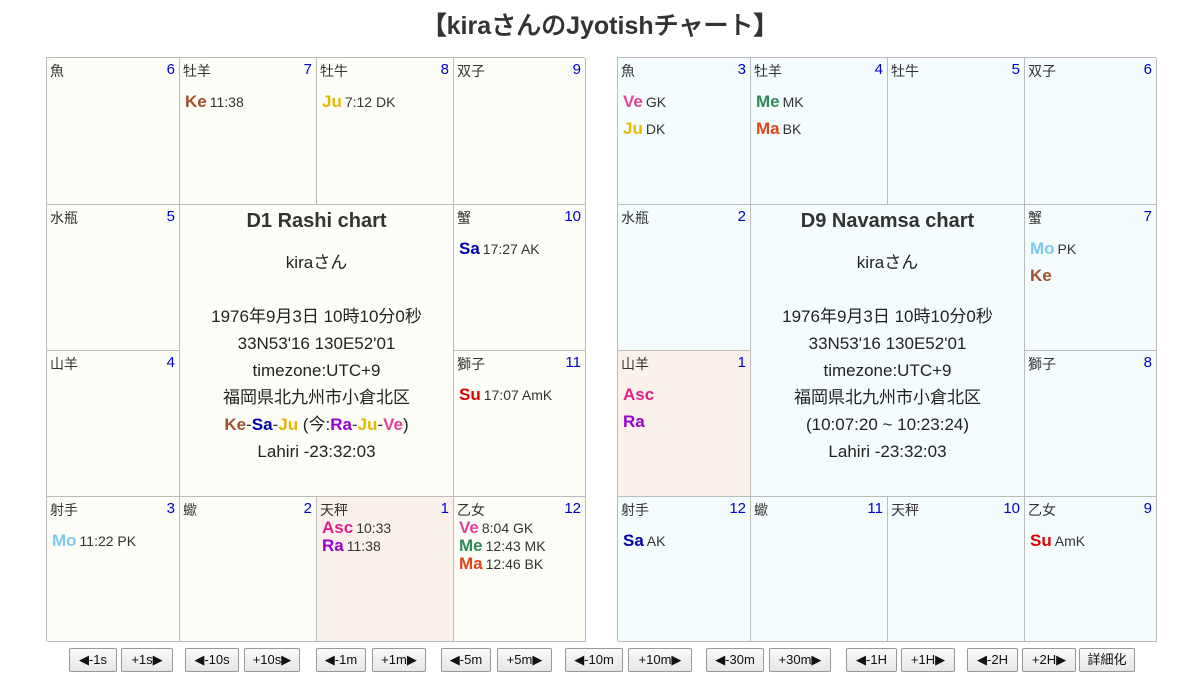 The height and width of the screenshot is (683, 1200). Describe the element at coordinates (113, 569) in the screenshot. I see `house-cell-3: 射手 3 Mo 11:22 PK` at that location.